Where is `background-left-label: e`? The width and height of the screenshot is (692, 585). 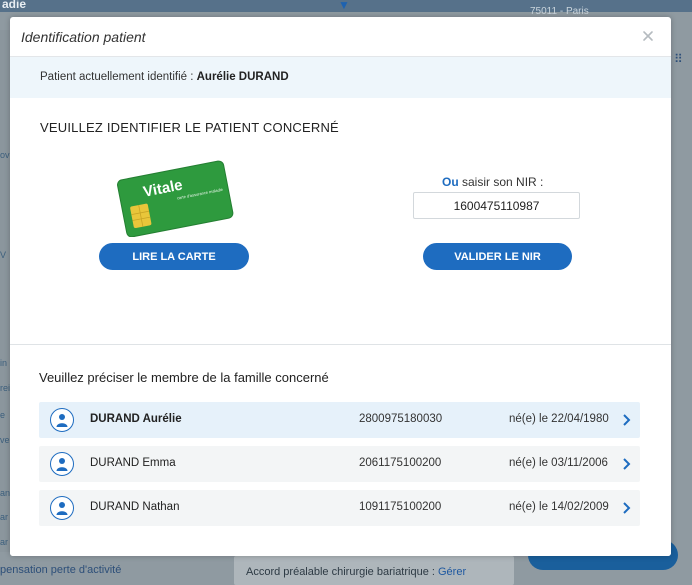 background-left-label: e is located at coordinates (3, 415).